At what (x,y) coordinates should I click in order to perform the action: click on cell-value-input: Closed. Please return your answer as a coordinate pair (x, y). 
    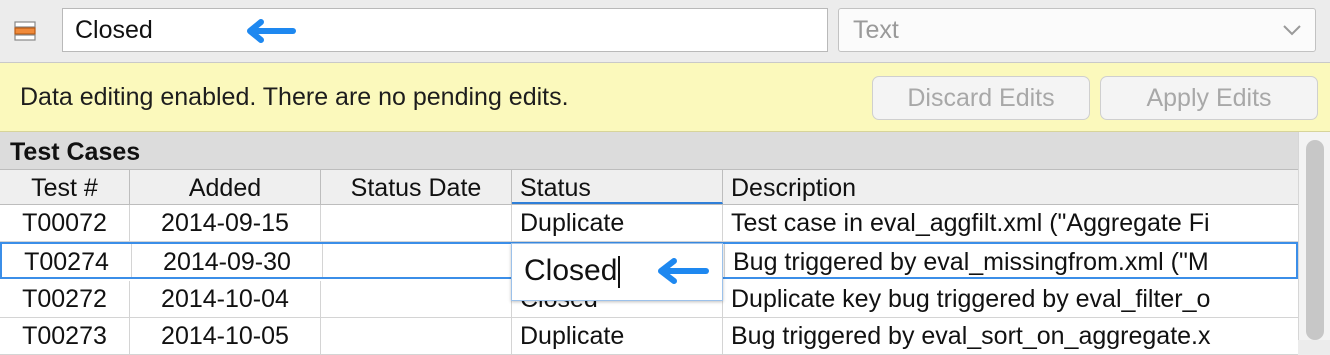
    Looking at the image, I should click on (445, 30).